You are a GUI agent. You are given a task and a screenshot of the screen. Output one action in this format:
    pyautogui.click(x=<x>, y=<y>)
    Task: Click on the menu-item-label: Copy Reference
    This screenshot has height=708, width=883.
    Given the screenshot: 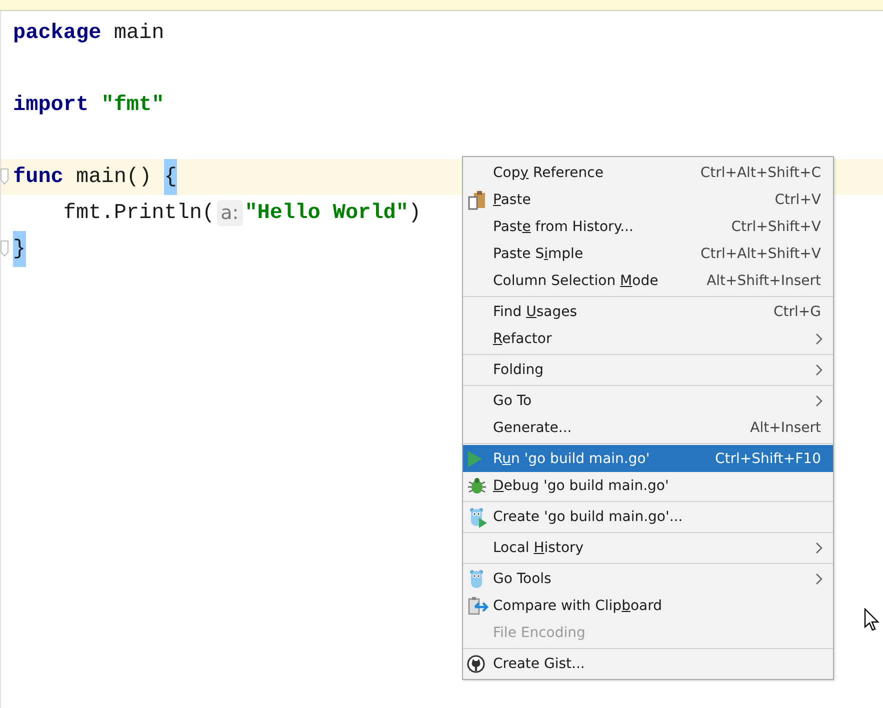 What is the action you would take?
    pyautogui.click(x=548, y=172)
    